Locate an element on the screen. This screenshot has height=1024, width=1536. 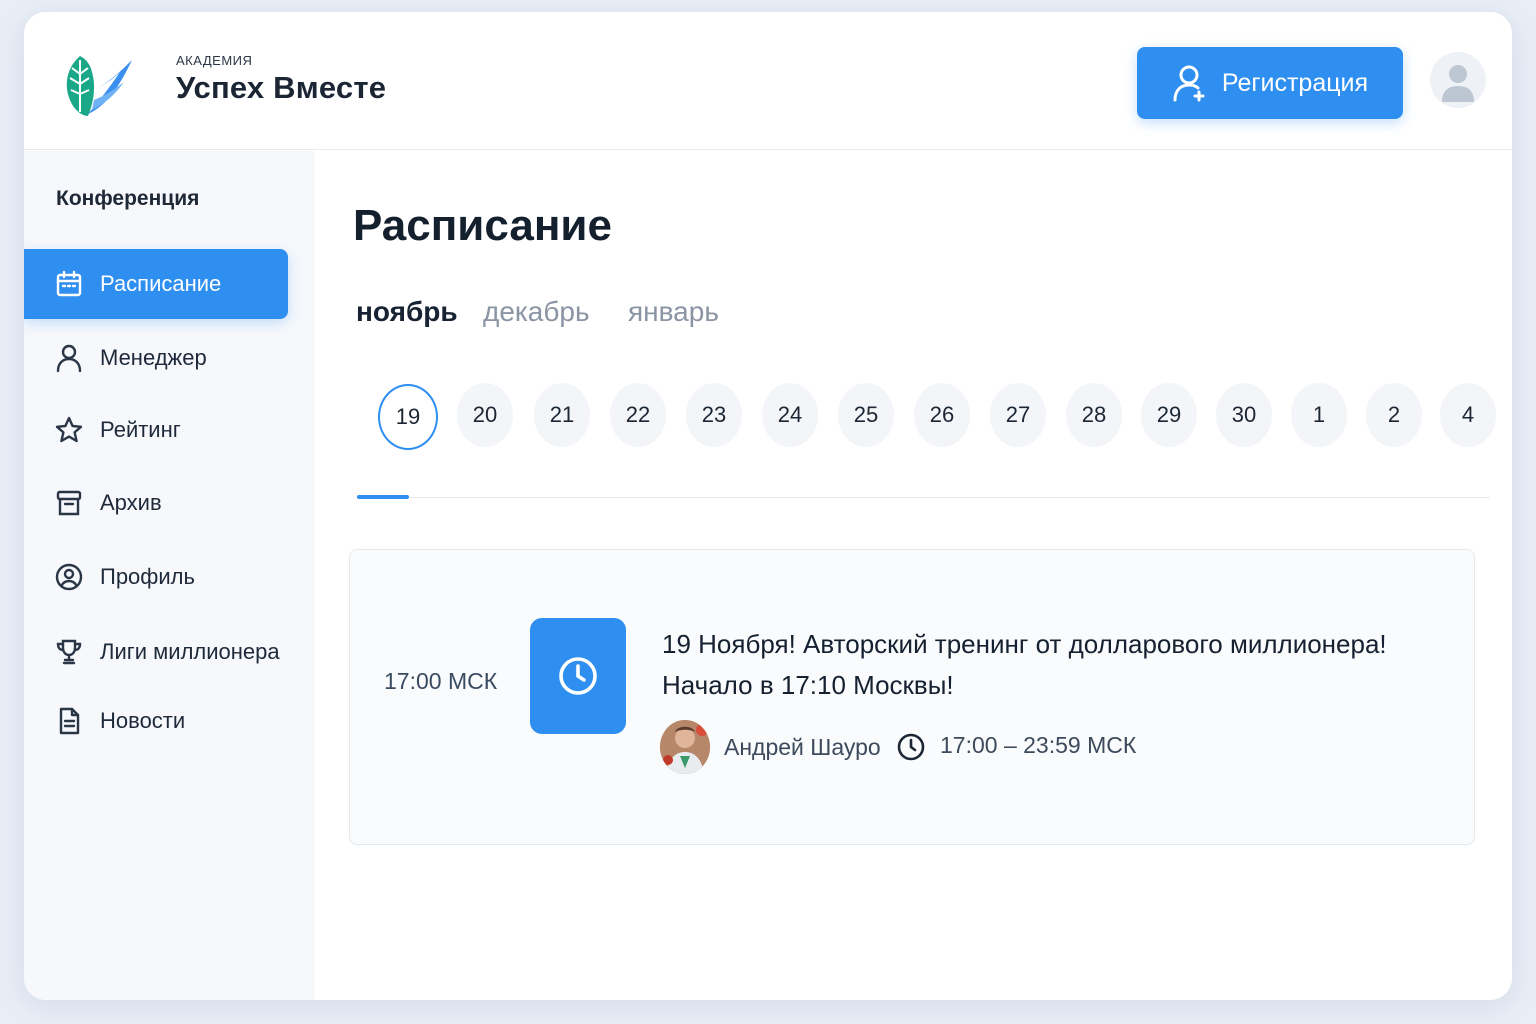
day-20: 20 is located at coordinates (485, 415).